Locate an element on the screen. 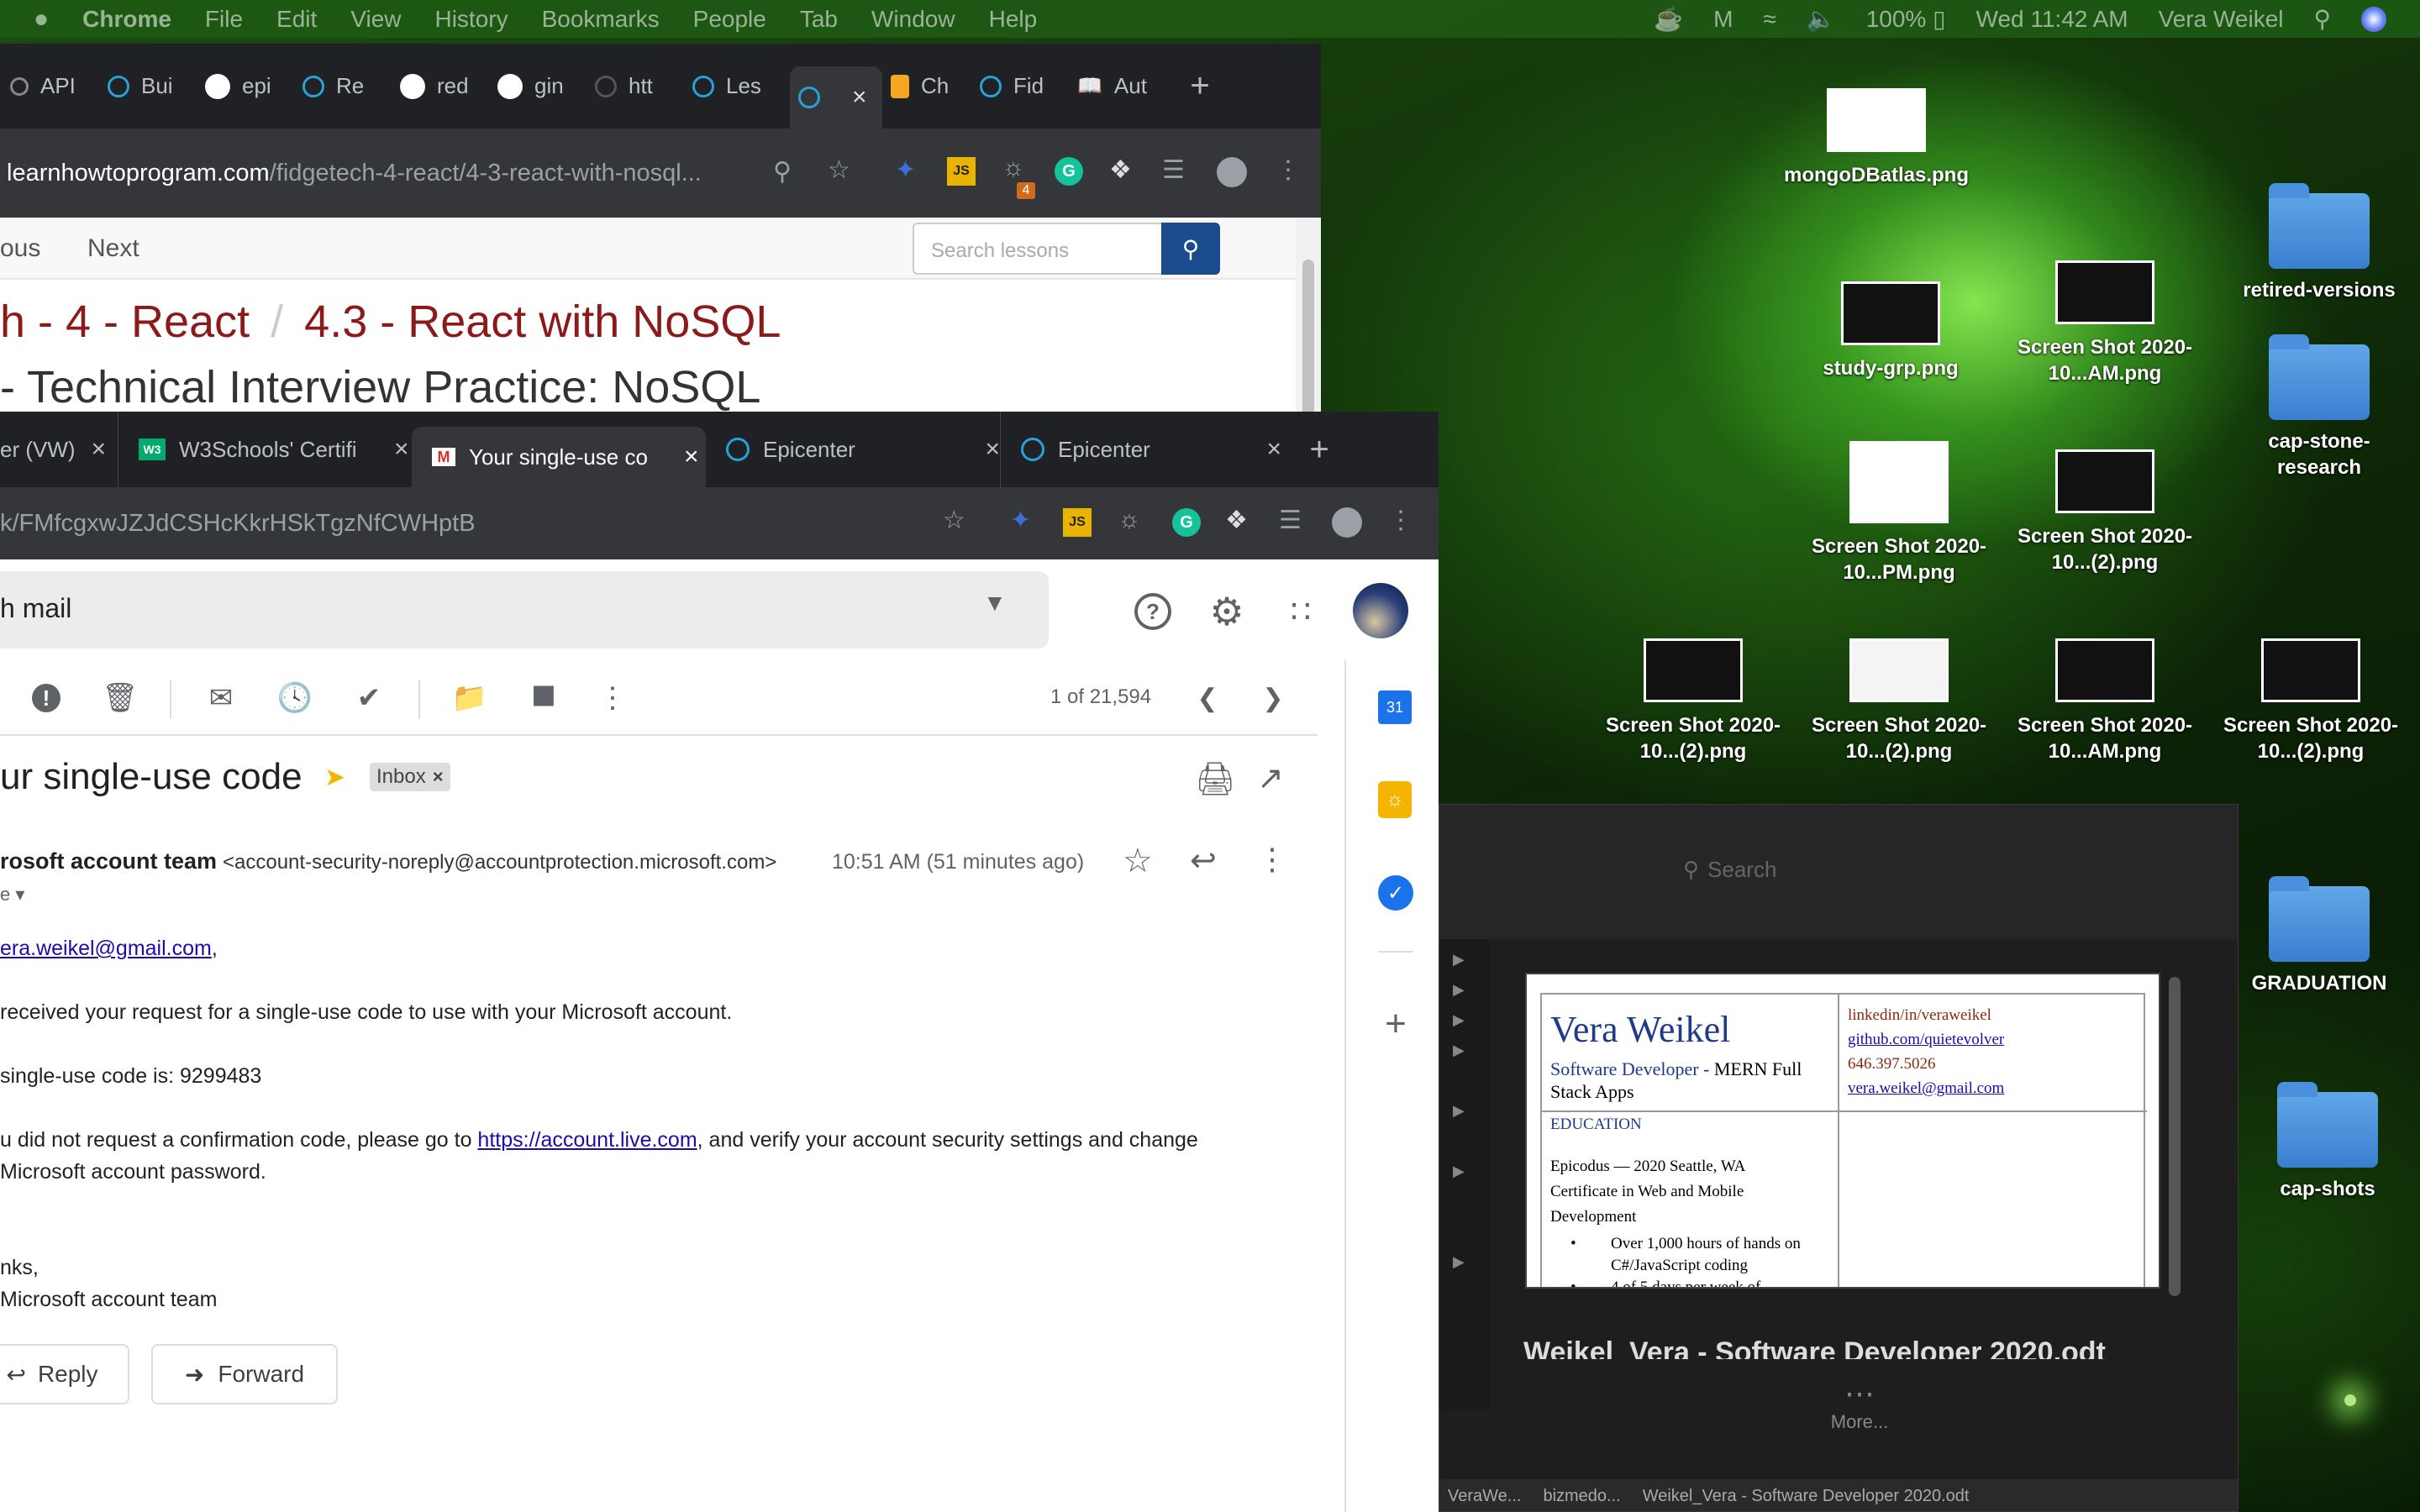 The width and height of the screenshot is (2420, 1512). browser-tab: Fid is located at coordinates (1028, 86).